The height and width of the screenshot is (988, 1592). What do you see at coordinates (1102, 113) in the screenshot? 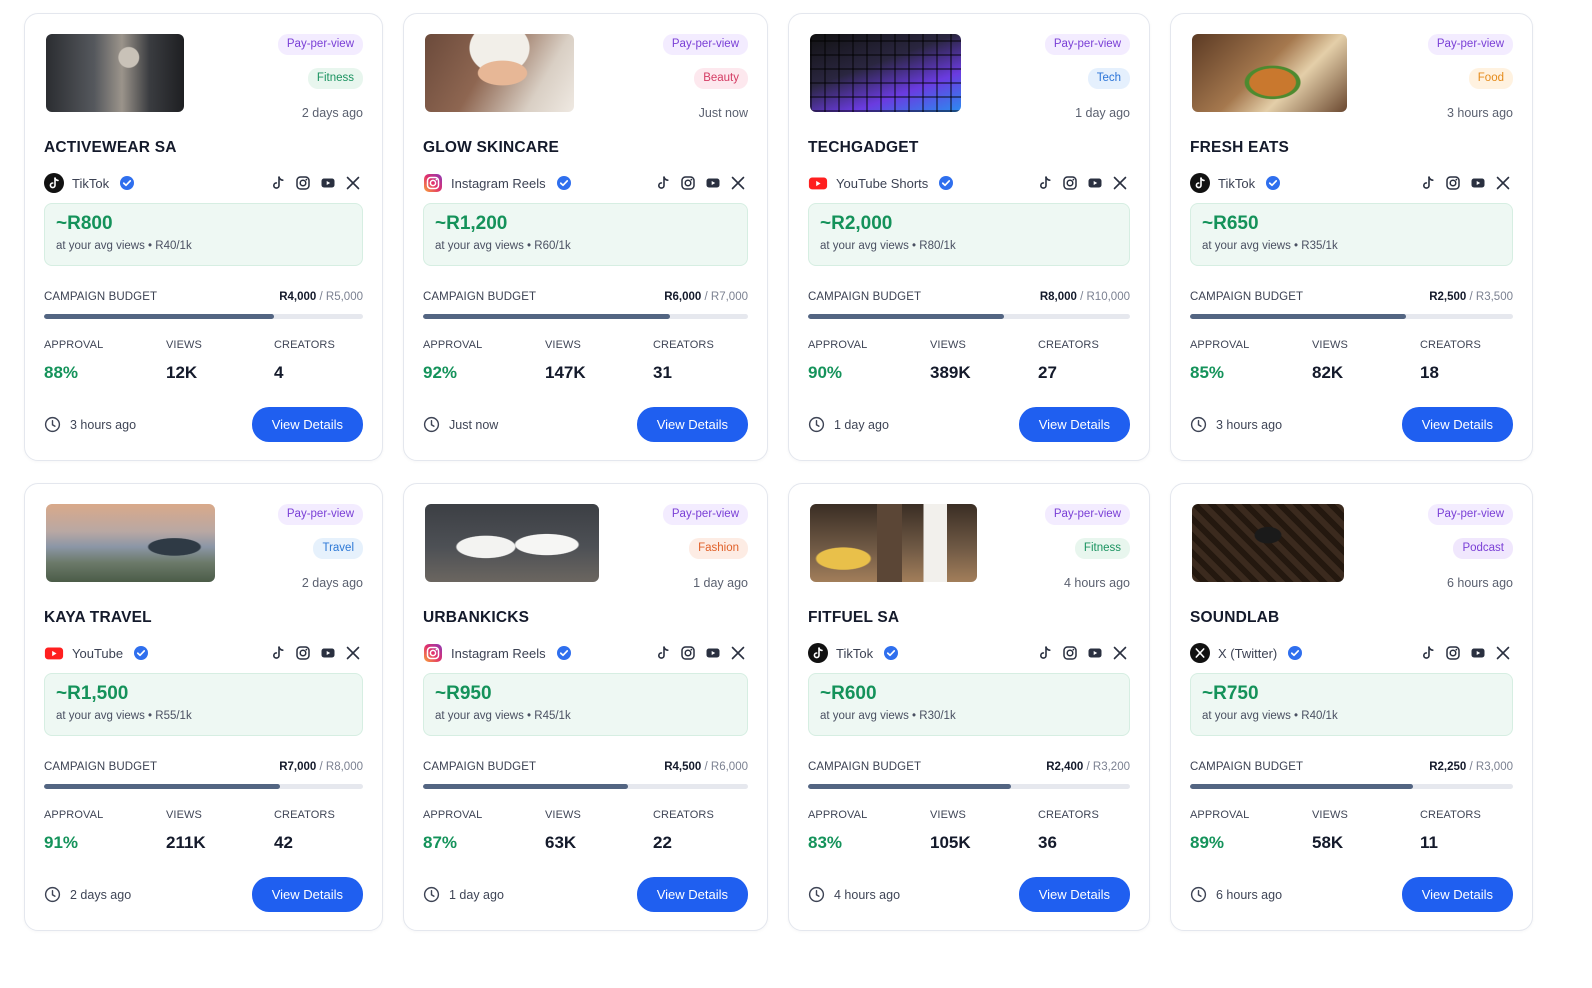
I see `posted-time: 1 day ago` at bounding box center [1102, 113].